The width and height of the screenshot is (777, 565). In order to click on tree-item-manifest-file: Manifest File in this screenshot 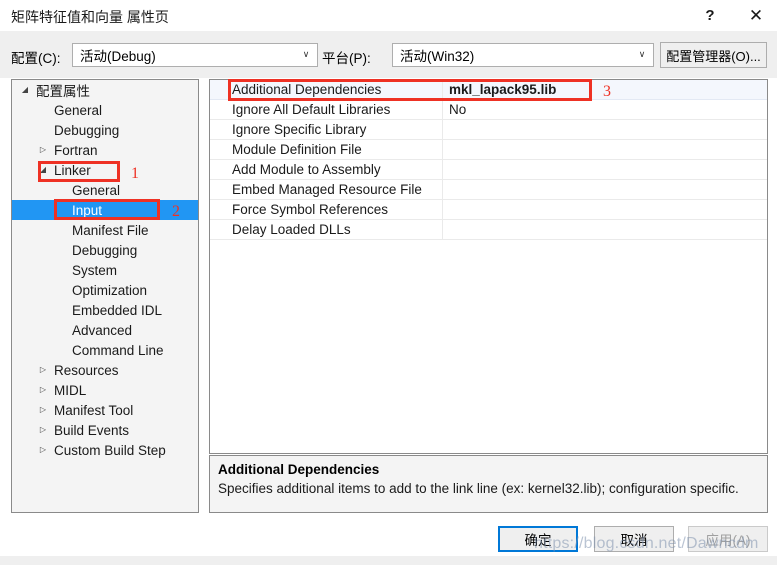, I will do `click(105, 230)`.